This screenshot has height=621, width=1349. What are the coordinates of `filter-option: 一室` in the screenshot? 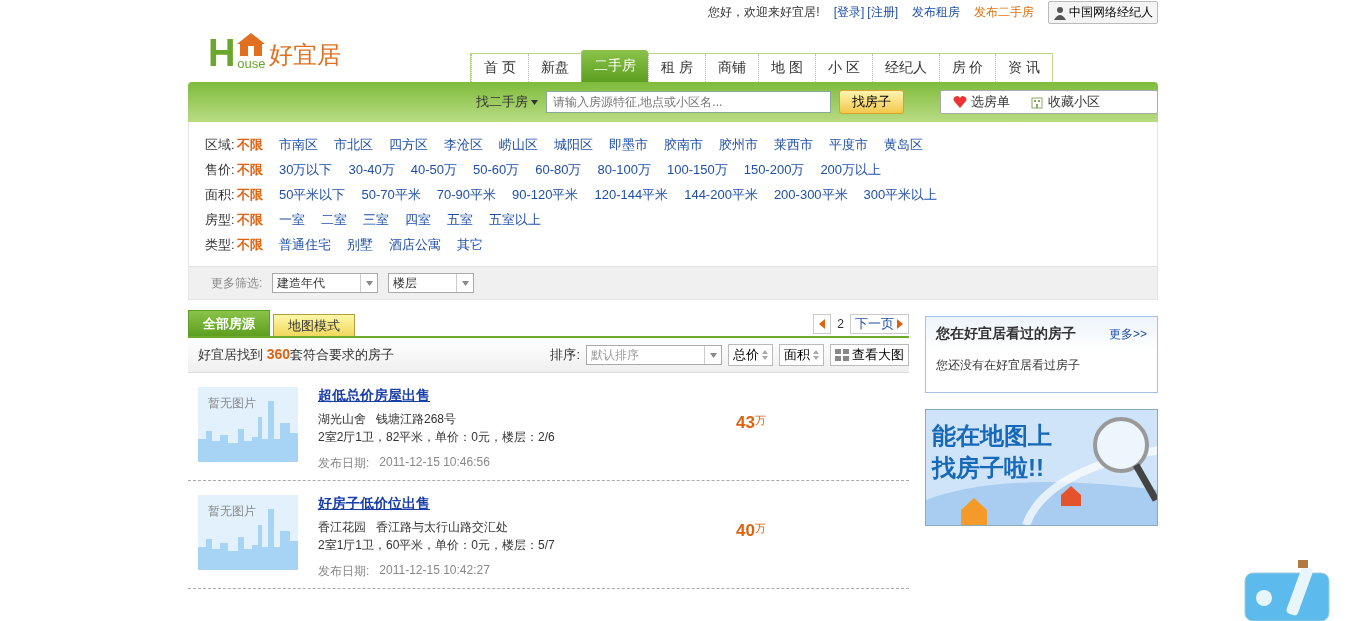 It's located at (292, 219).